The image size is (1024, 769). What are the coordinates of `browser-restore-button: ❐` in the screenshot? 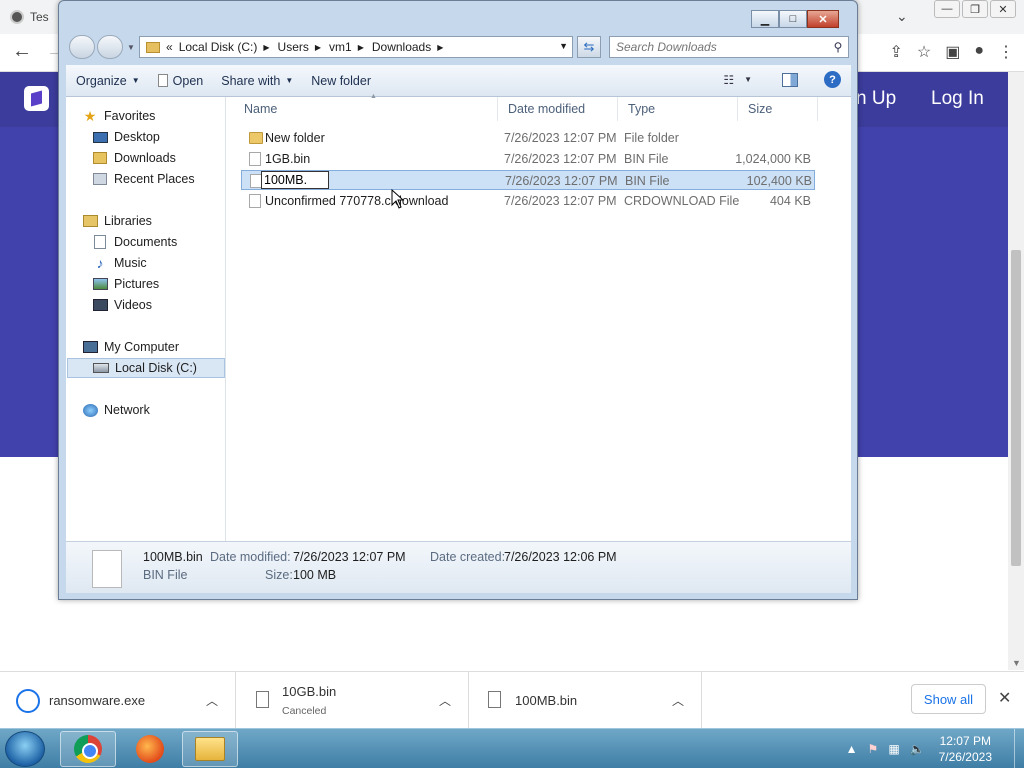 It's located at (975, 9).